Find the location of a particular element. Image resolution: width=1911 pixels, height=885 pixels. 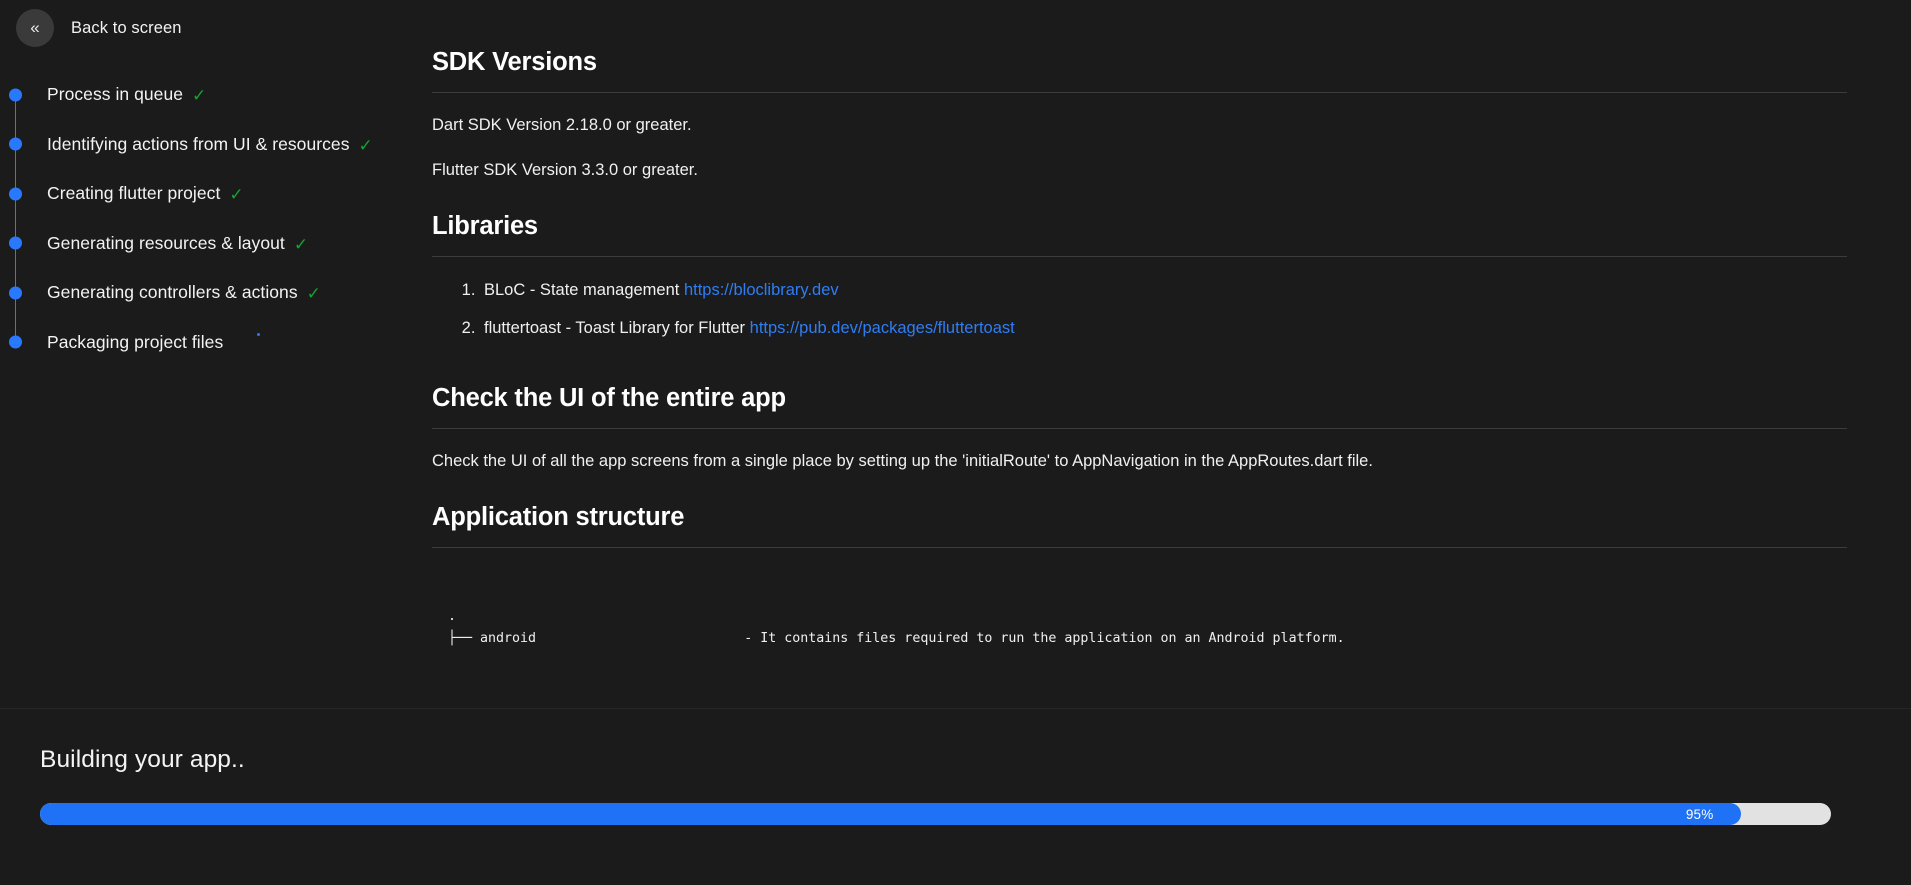

double-chevron-left-icon: « is located at coordinates (35, 27).